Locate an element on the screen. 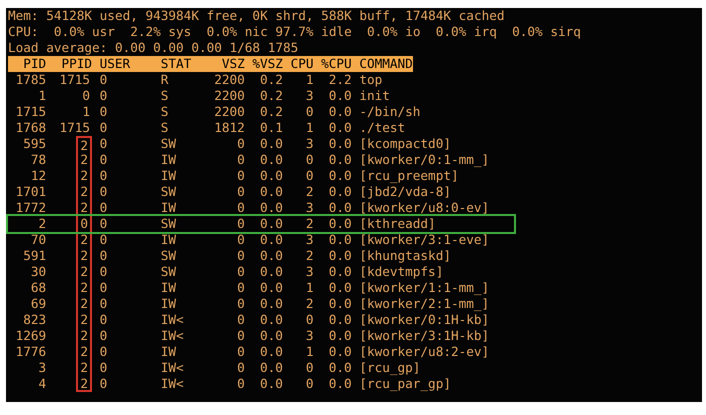  table-cell: 1 is located at coordinates (310, 351).